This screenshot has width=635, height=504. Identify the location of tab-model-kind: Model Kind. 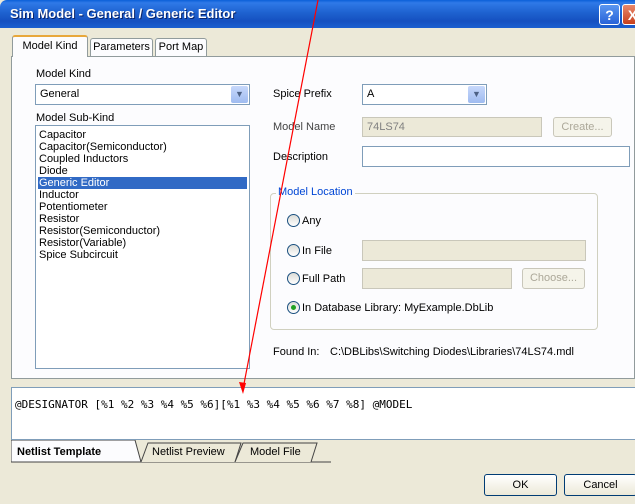
(50, 46).